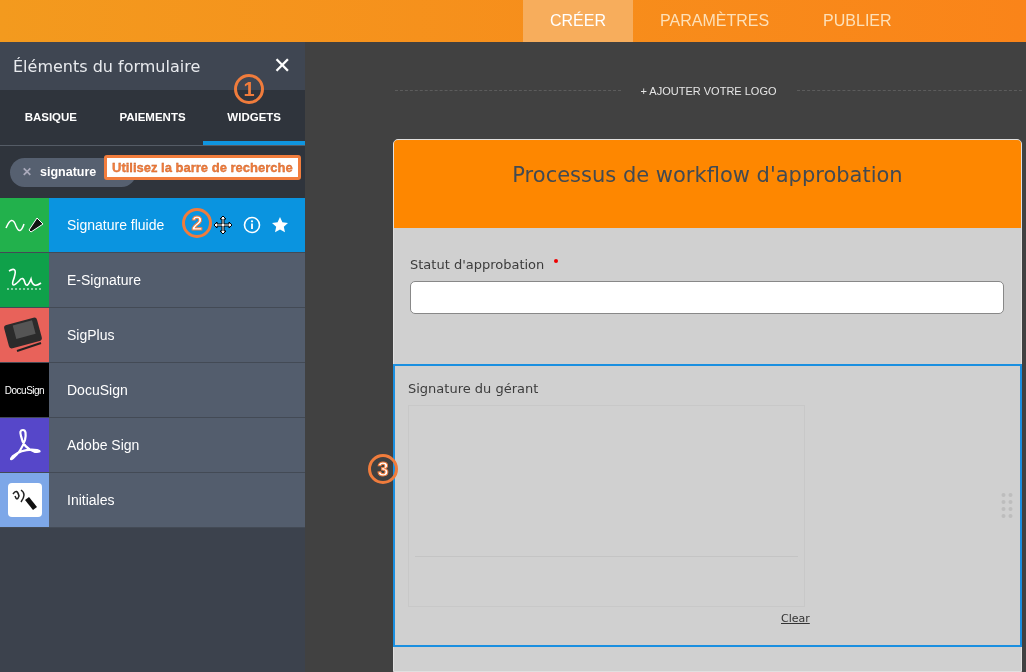 The width and height of the screenshot is (1026, 672). What do you see at coordinates (223, 225) in the screenshot?
I see `move-cursor-icon` at bounding box center [223, 225].